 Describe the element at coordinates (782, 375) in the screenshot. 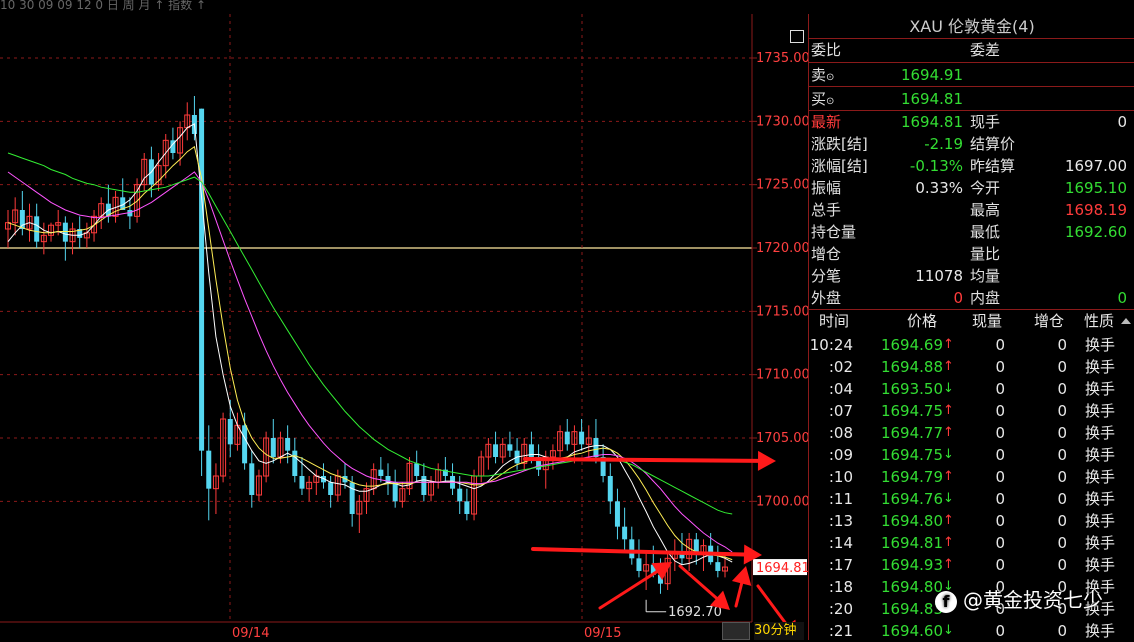

I see `price-tick-label: 1710.00` at that location.